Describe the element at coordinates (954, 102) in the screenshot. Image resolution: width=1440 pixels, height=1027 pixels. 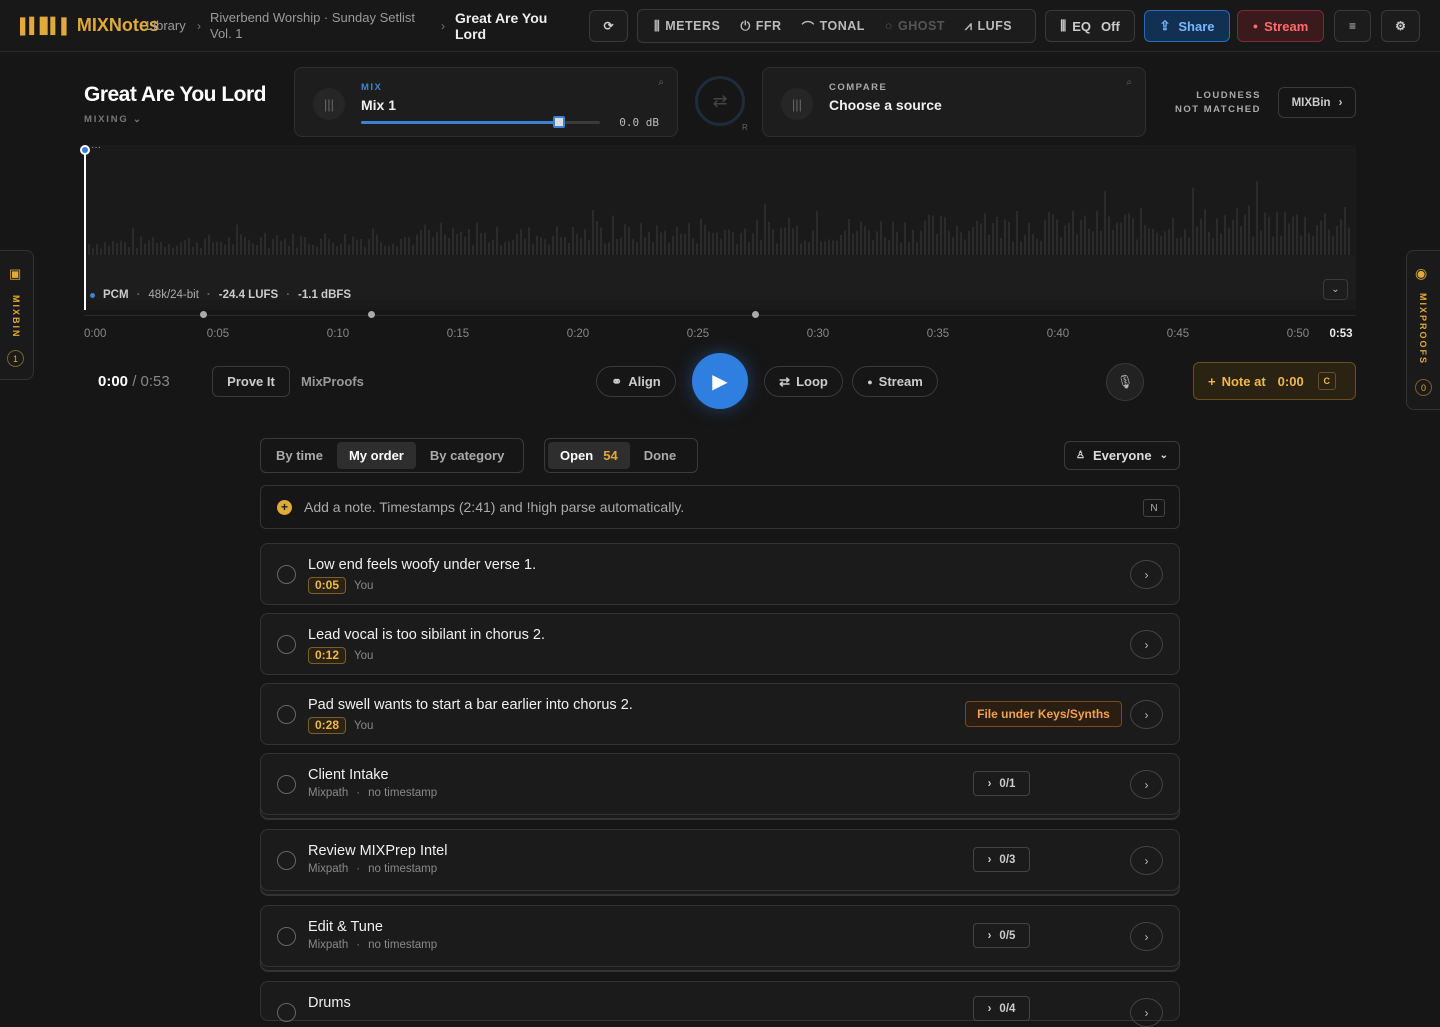
I see `compare-source-card: ||| COMPARE Choose a source ⌕` at that location.